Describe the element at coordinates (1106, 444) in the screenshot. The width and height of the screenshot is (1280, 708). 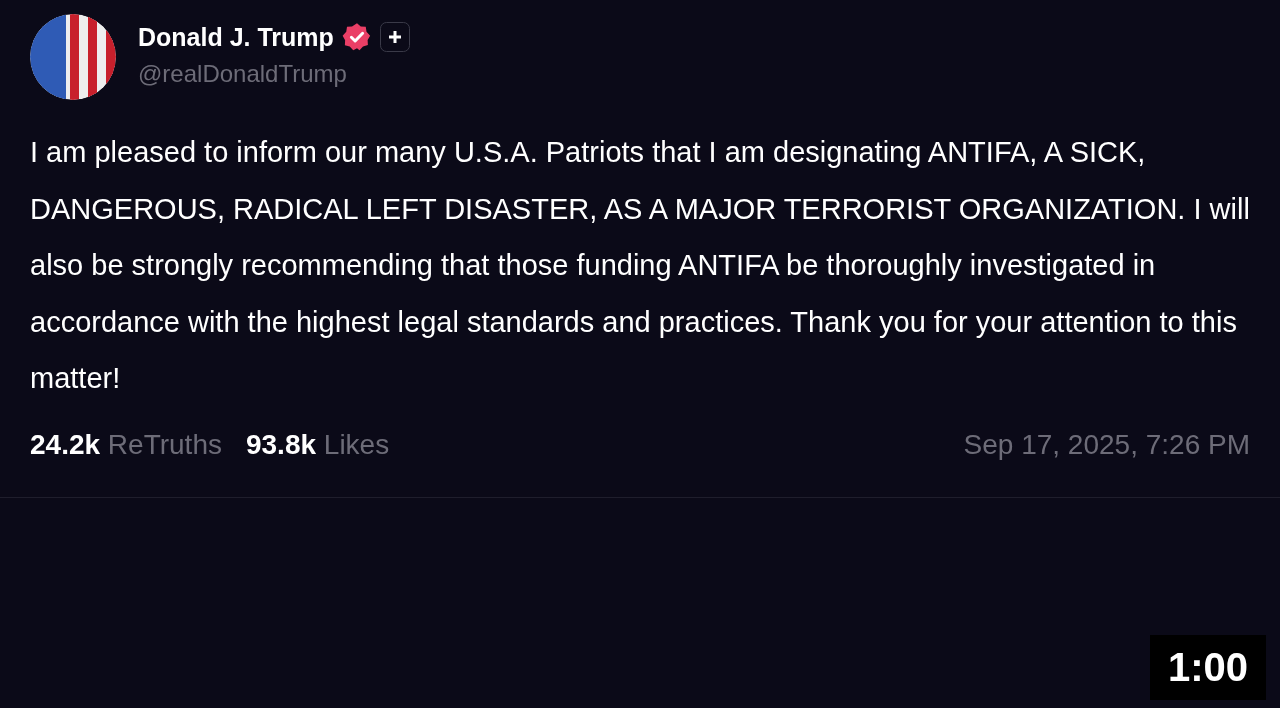
I see `post-timestamp: Sep 17, 2025, 7:26 PM` at that location.